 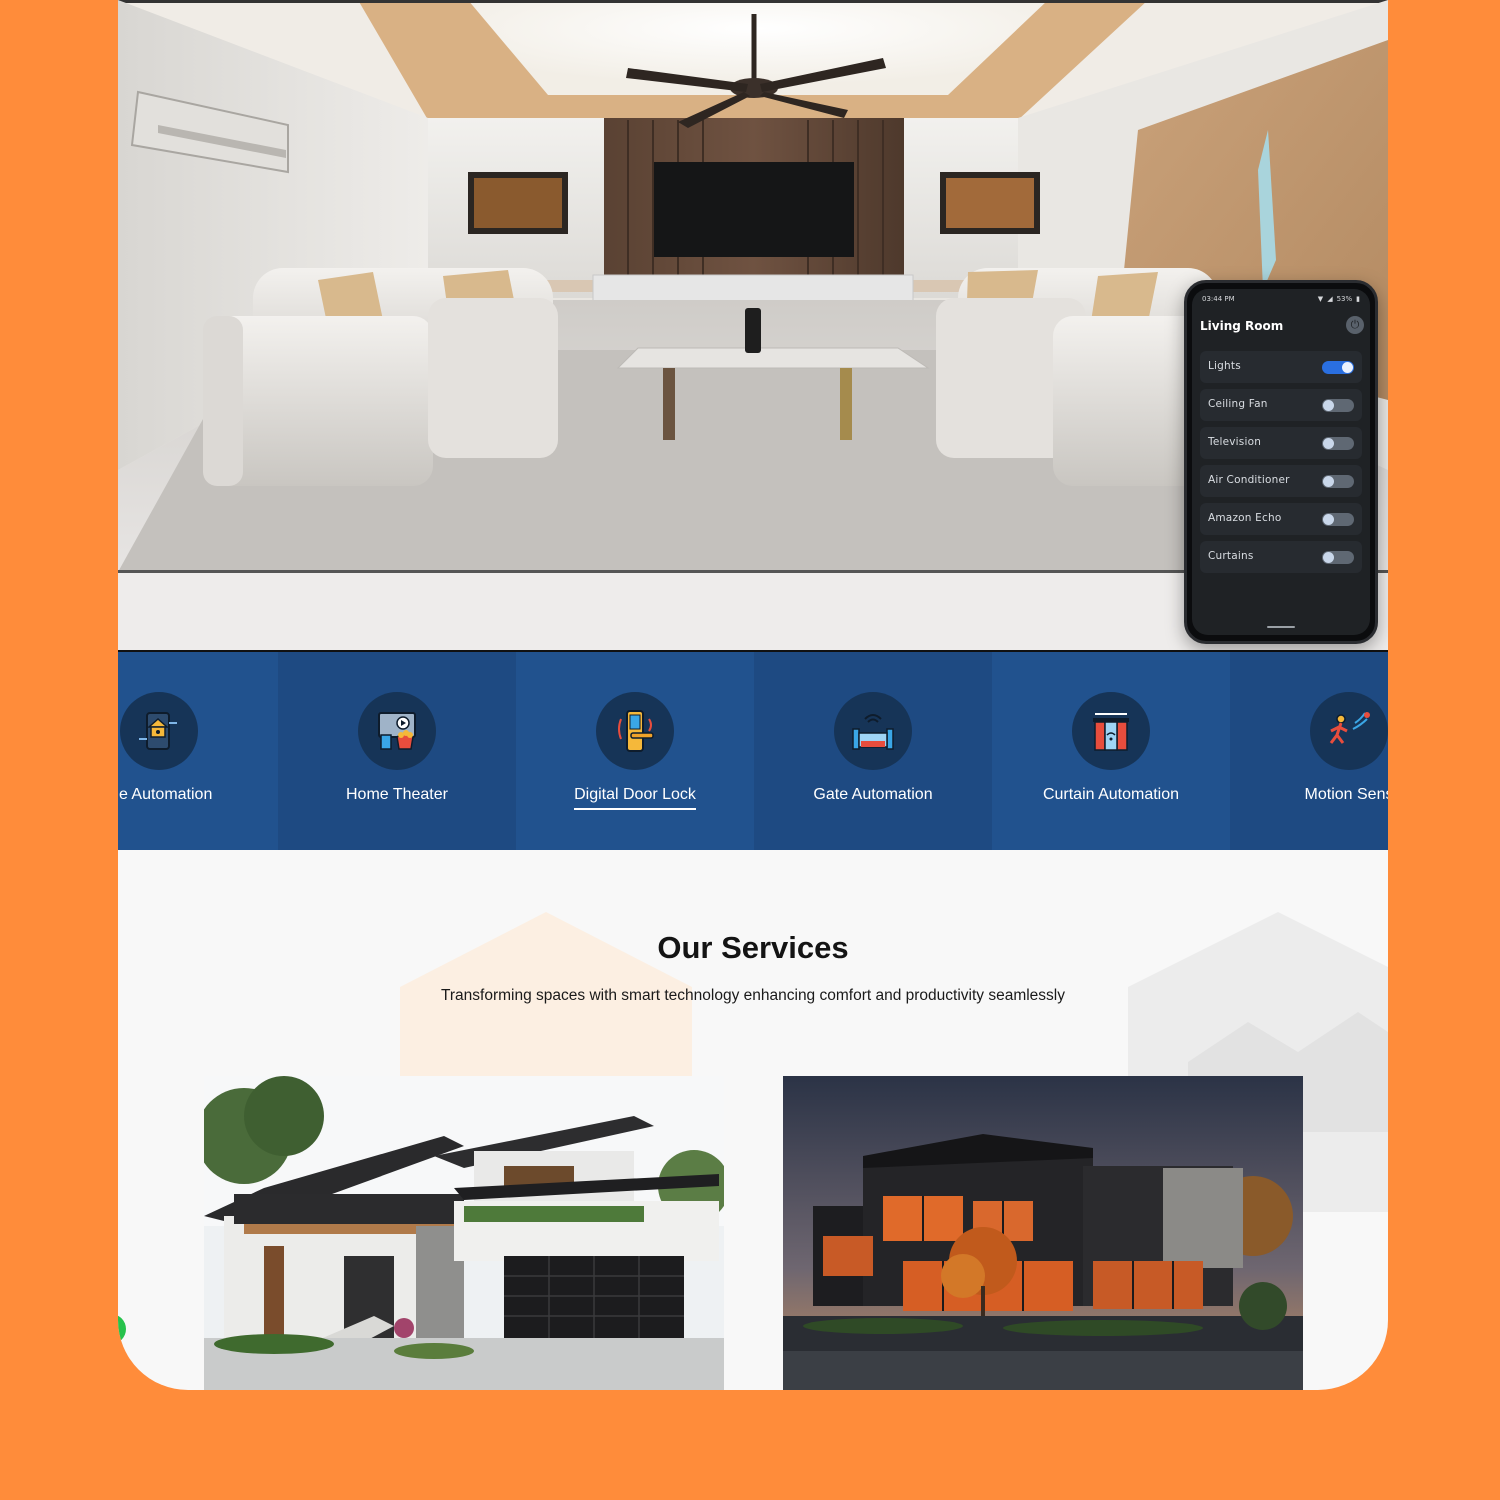 I want to click on lights-toggle, so click(x=1338, y=367).